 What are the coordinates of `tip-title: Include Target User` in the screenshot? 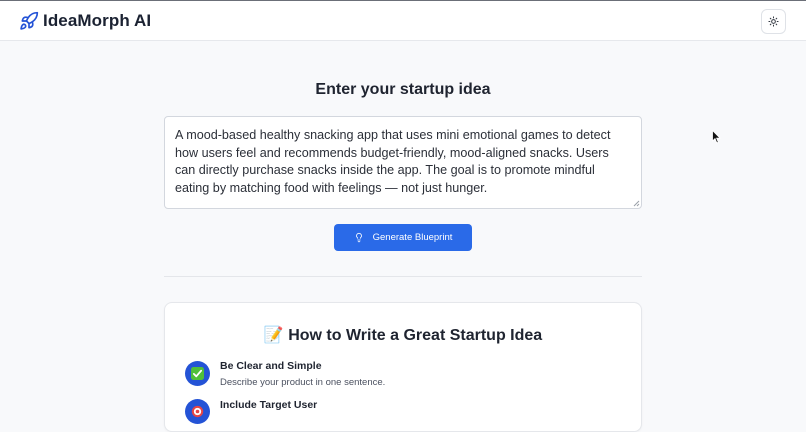 It's located at (269, 405).